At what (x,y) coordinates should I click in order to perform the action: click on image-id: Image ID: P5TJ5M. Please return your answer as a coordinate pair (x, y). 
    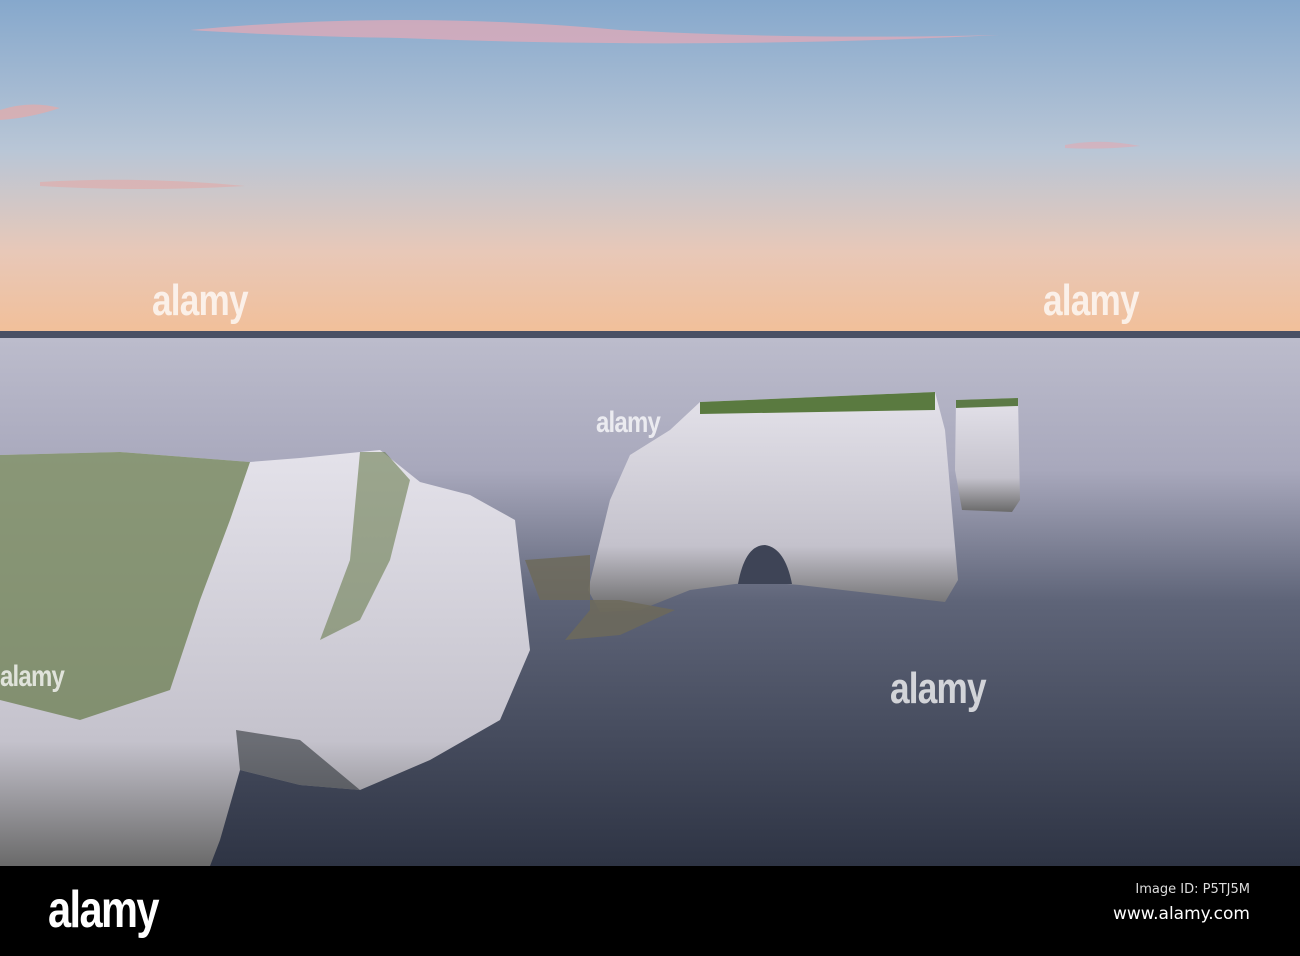
    Looking at the image, I should click on (1192, 889).